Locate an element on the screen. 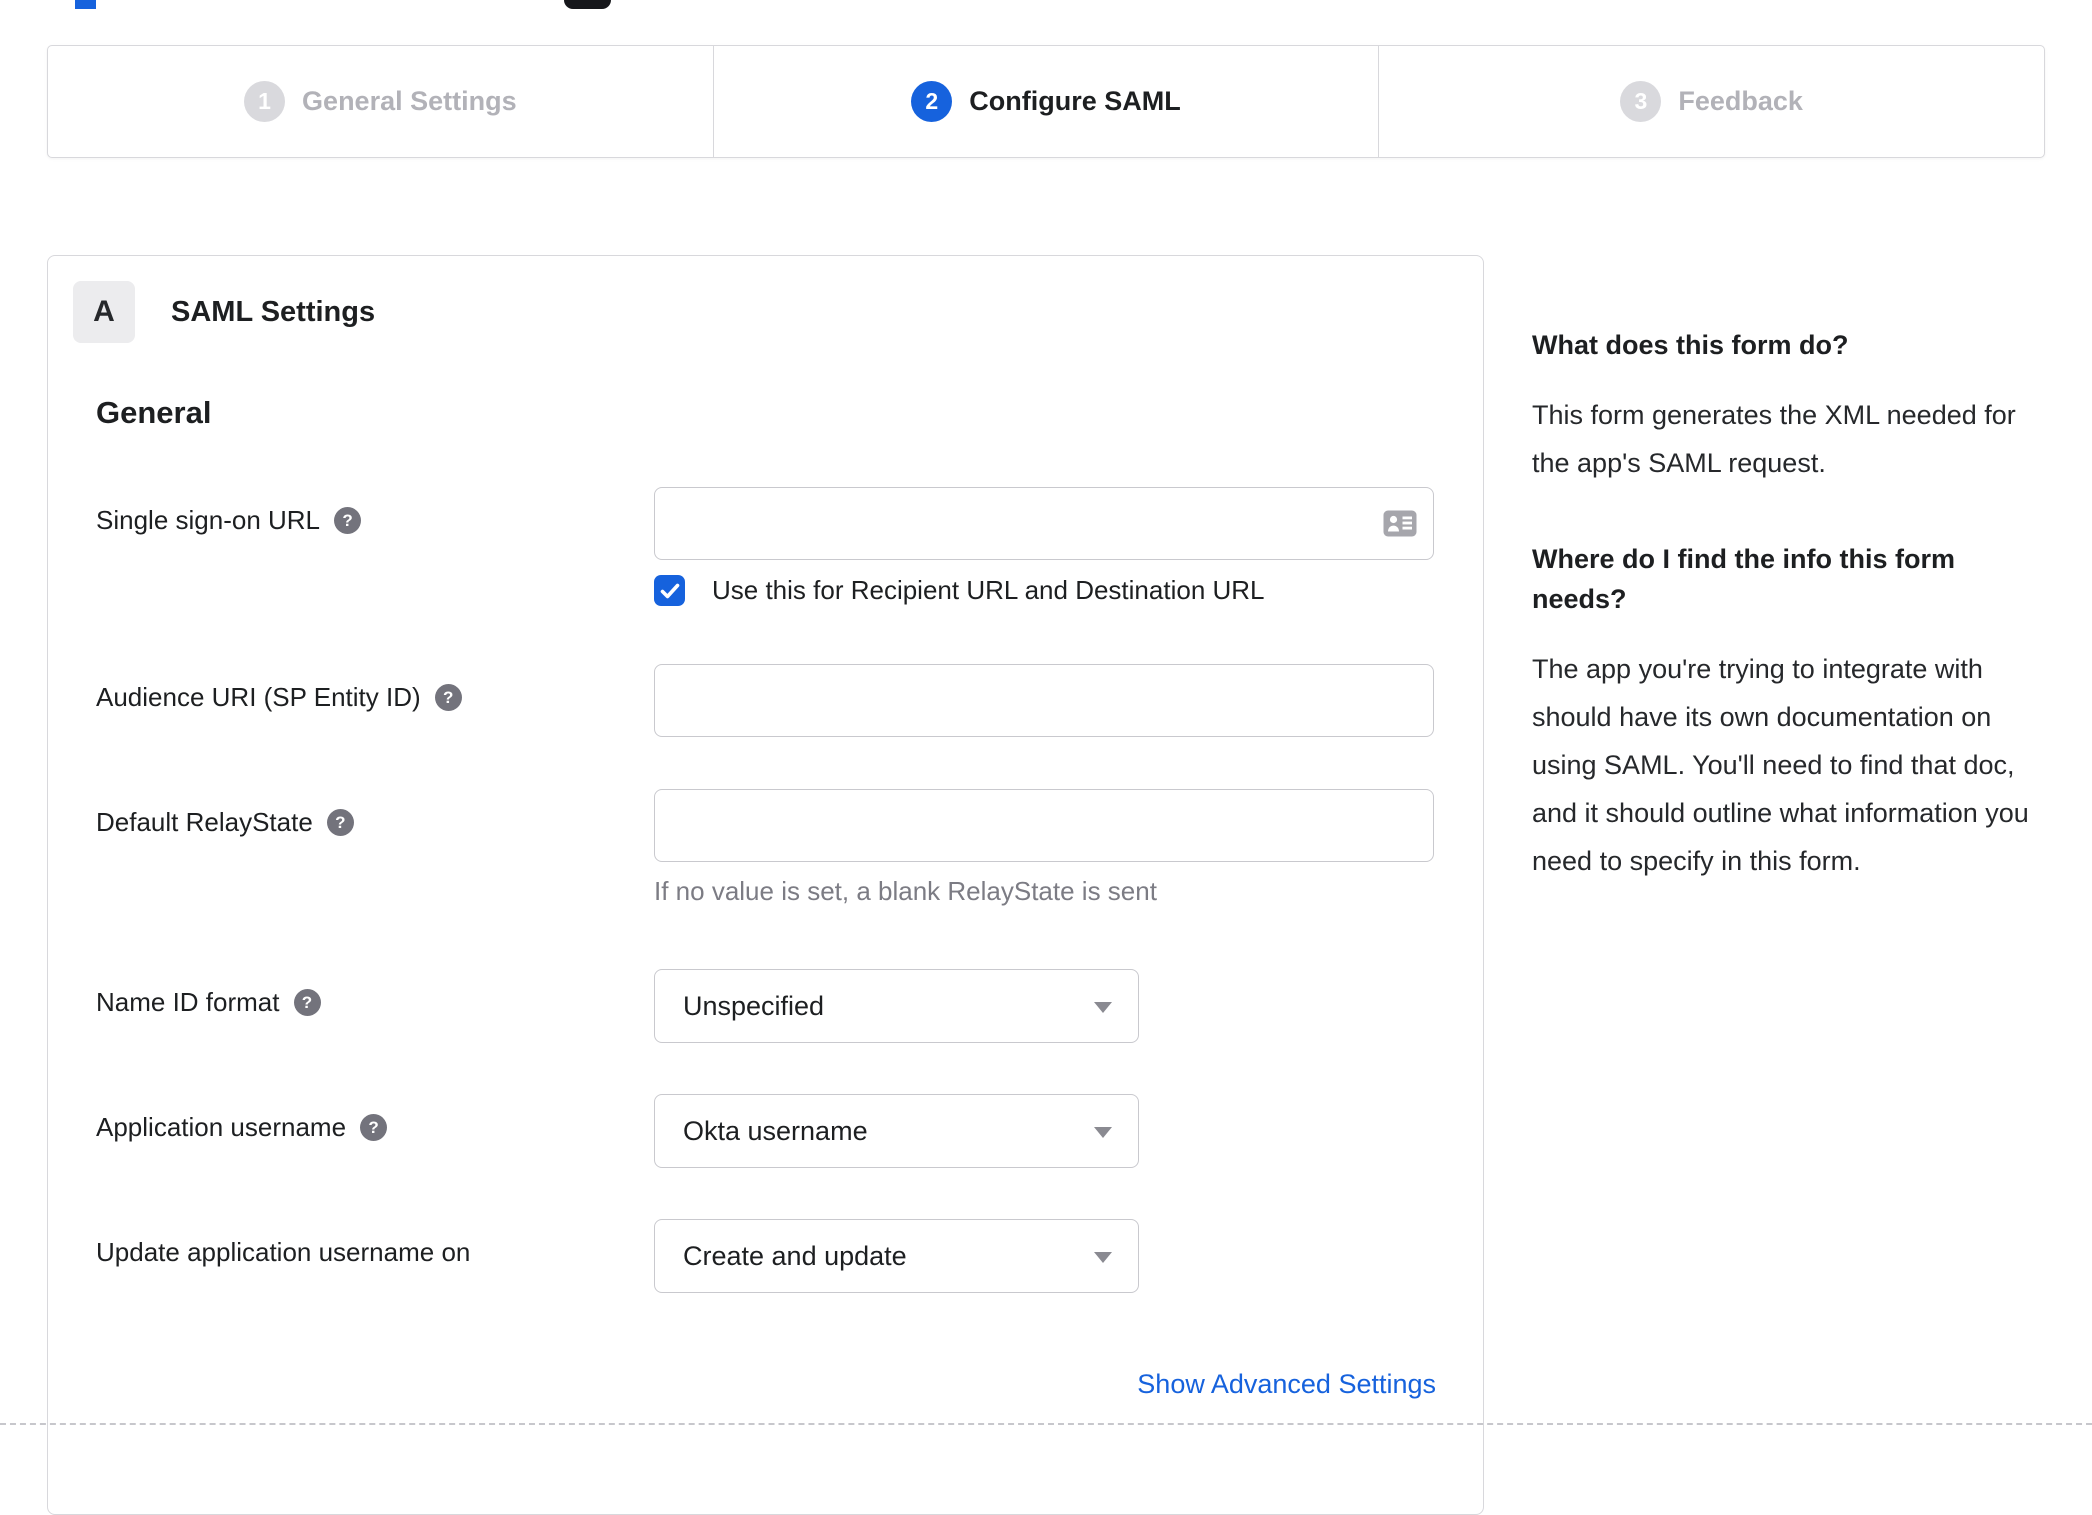 This screenshot has height=1515, width=2092. app-username-label: Application username is located at coordinates (221, 1127).